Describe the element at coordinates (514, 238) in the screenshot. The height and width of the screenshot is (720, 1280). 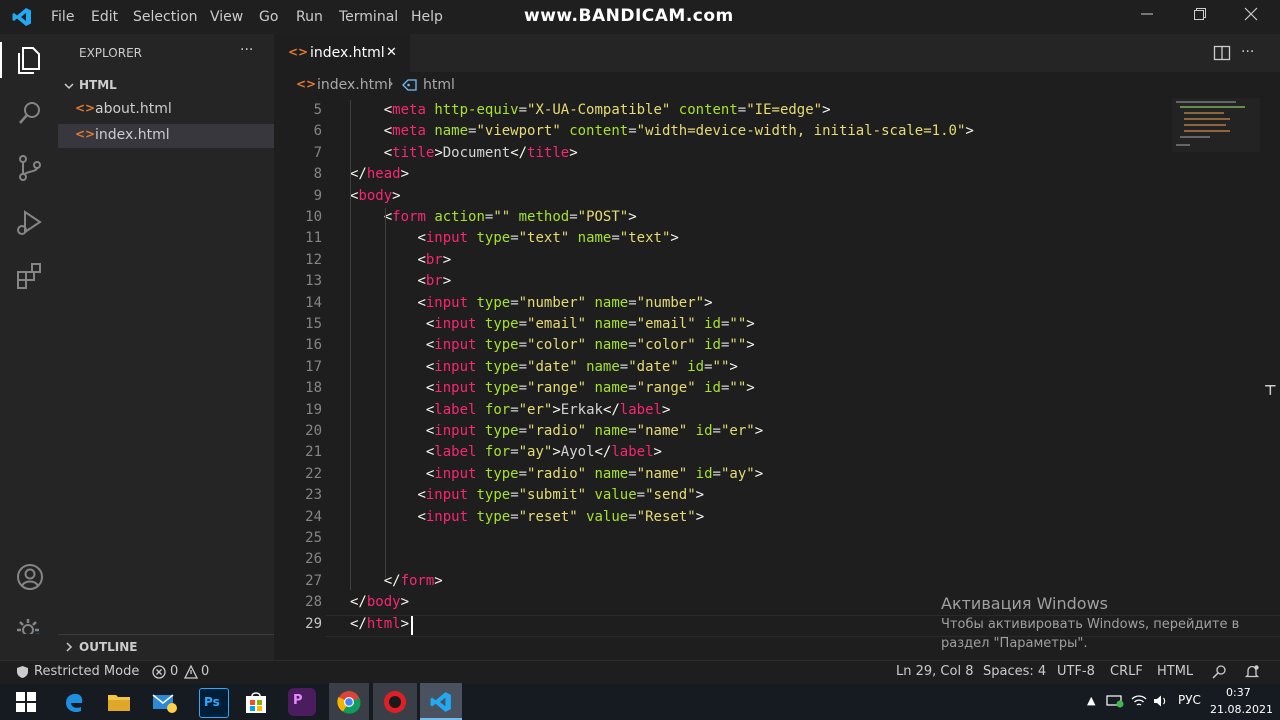
I see `code-line: <input type="text" name="text">` at that location.